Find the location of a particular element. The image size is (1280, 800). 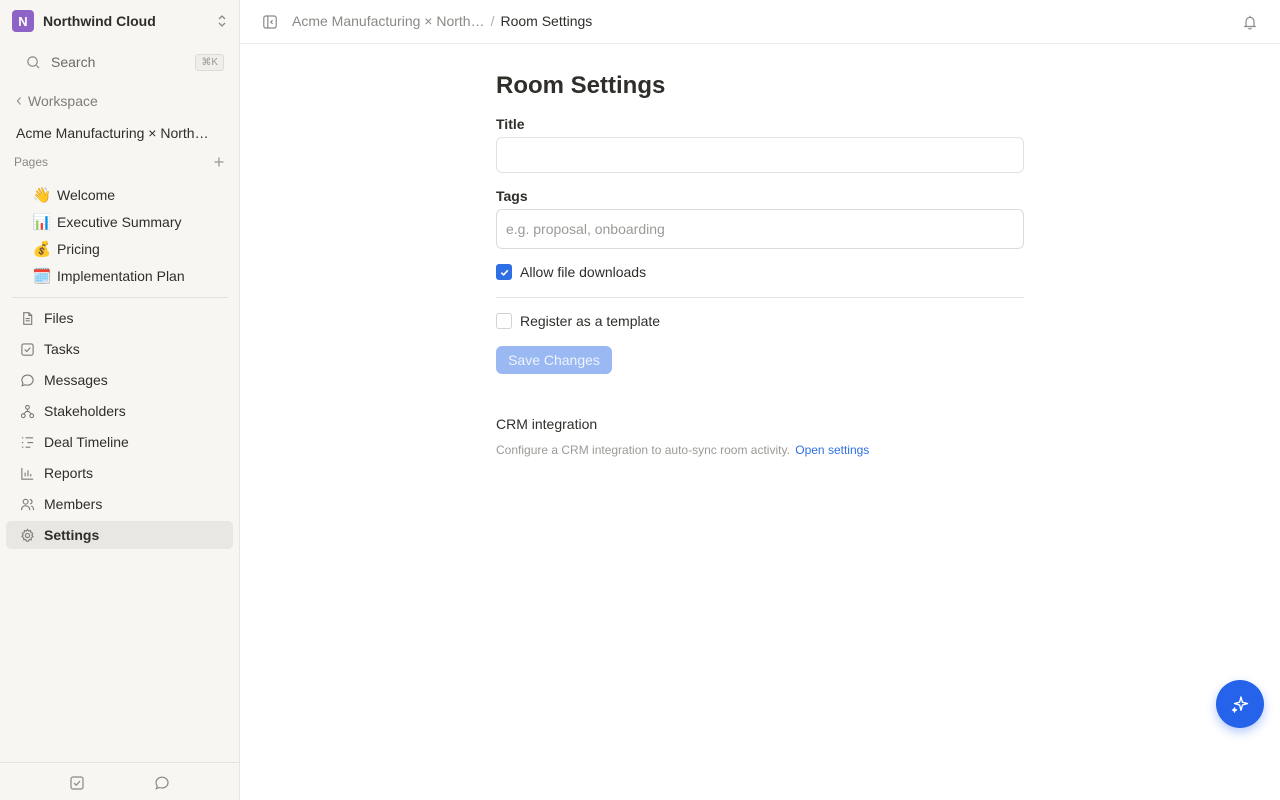

breadcrumb-current: Room Settings is located at coordinates (546, 21).